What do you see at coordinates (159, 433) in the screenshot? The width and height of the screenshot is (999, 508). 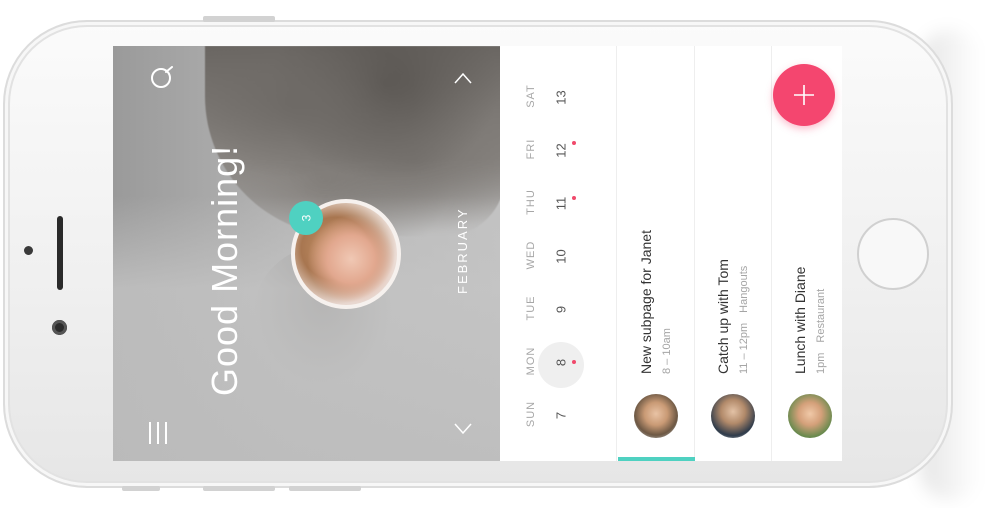 I see `menu-icon` at bounding box center [159, 433].